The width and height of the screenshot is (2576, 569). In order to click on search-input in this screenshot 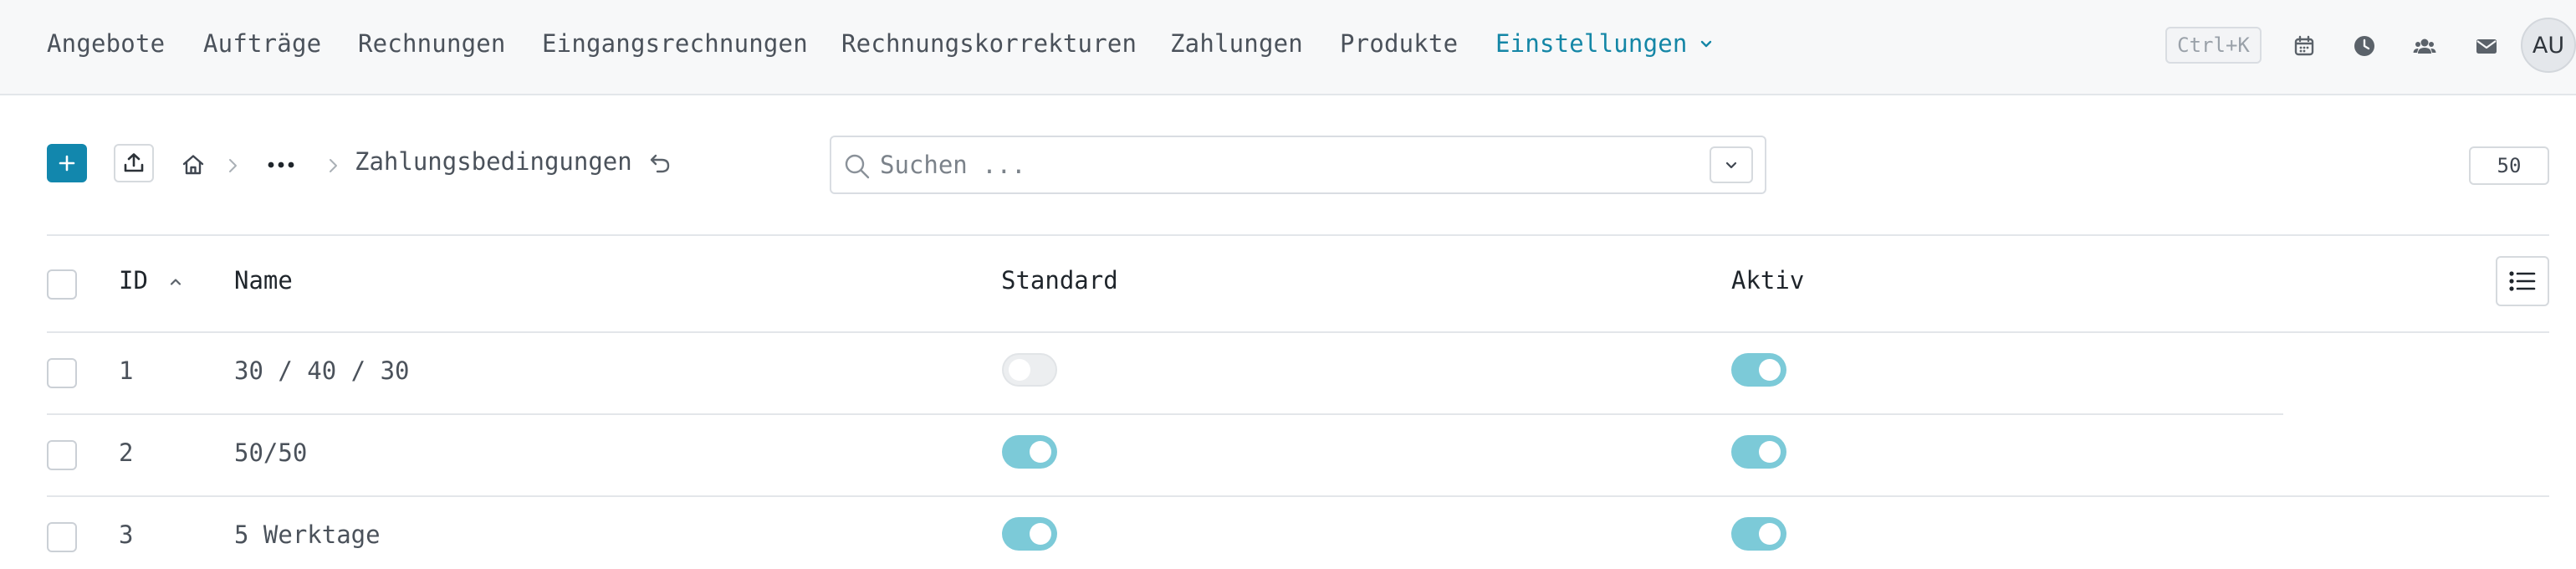, I will do `click(1273, 165)`.